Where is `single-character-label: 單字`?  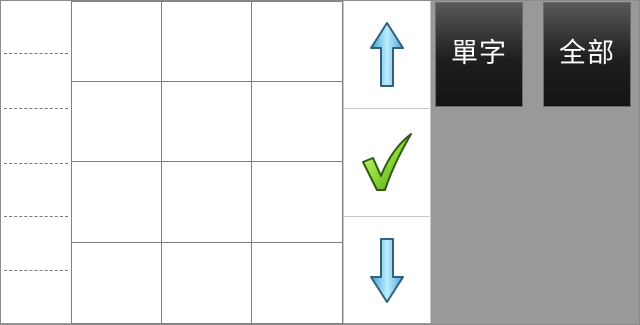 single-character-label: 單字 is located at coordinates (479, 53).